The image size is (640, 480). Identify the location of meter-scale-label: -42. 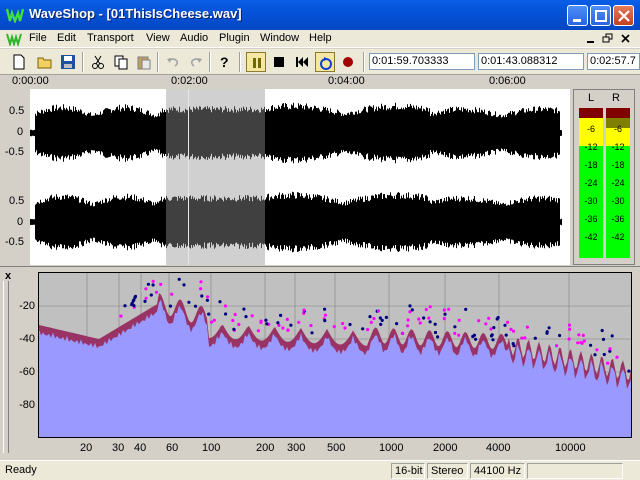
(591, 237).